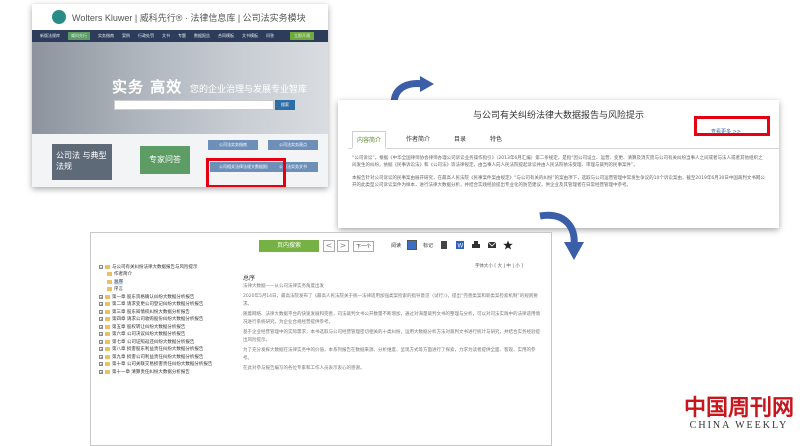 The image size is (800, 446). I want to click on tree-label: 与公司有关纠纷法律大数据报告与风险提示, so click(155, 267).